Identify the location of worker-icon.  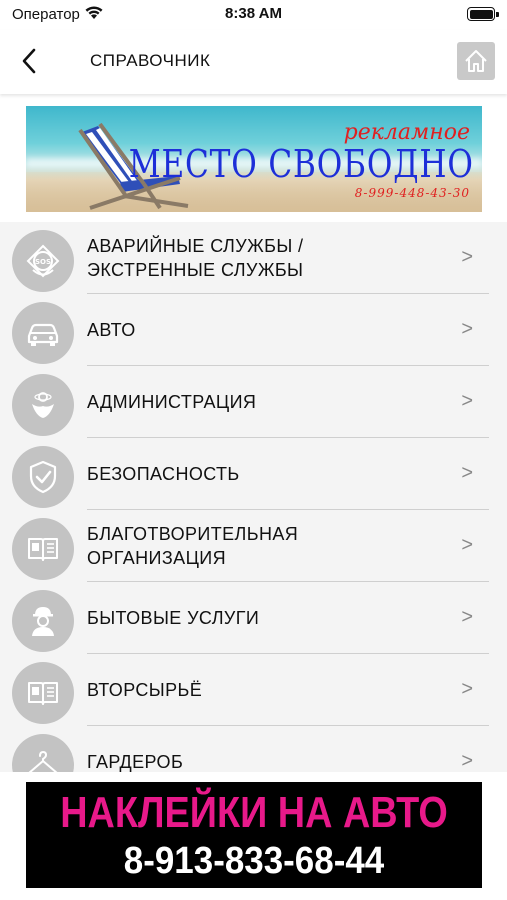
(43, 621).